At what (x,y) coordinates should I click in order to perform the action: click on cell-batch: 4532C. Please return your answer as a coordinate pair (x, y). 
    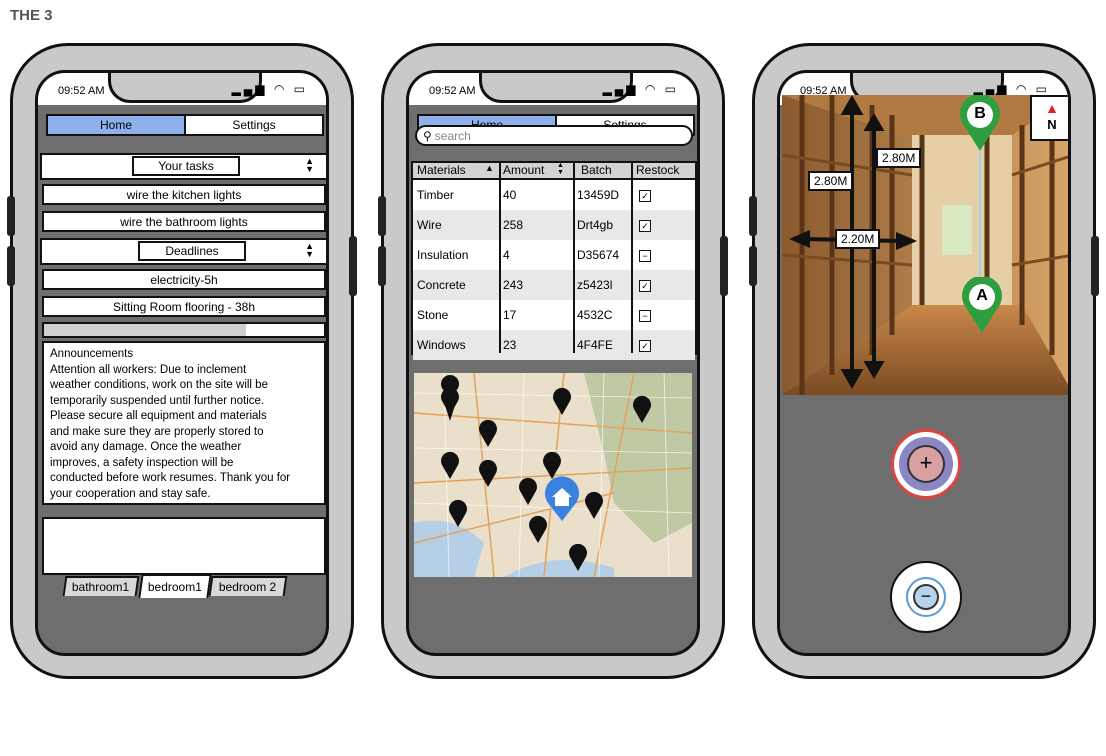
    Looking at the image, I should click on (595, 315).